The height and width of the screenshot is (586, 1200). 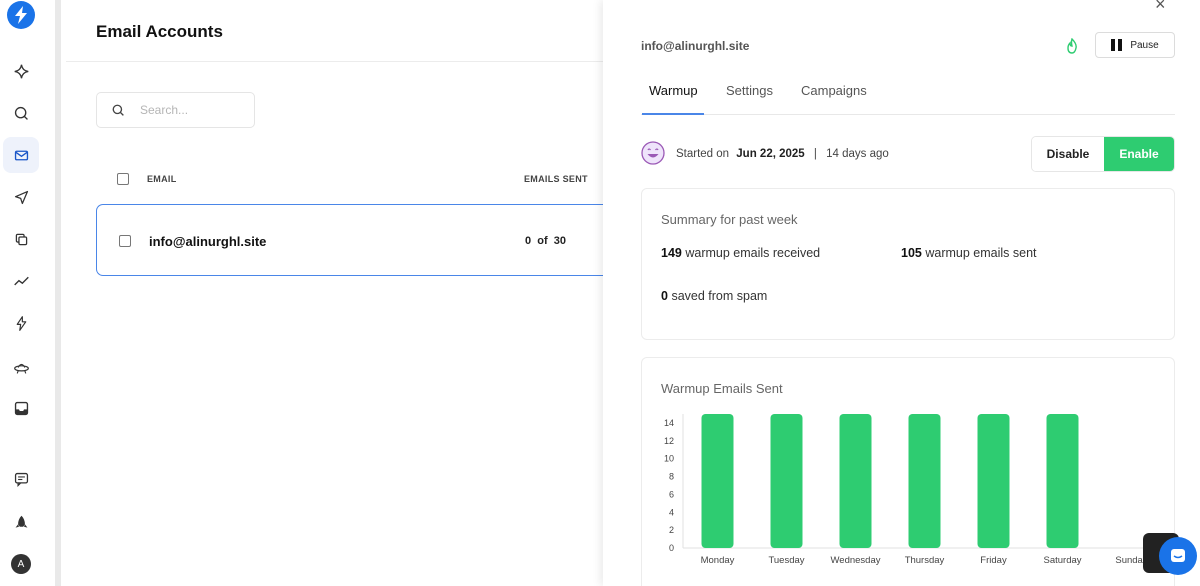 I want to click on sidebar-scrollbar, so click(x=58, y=293).